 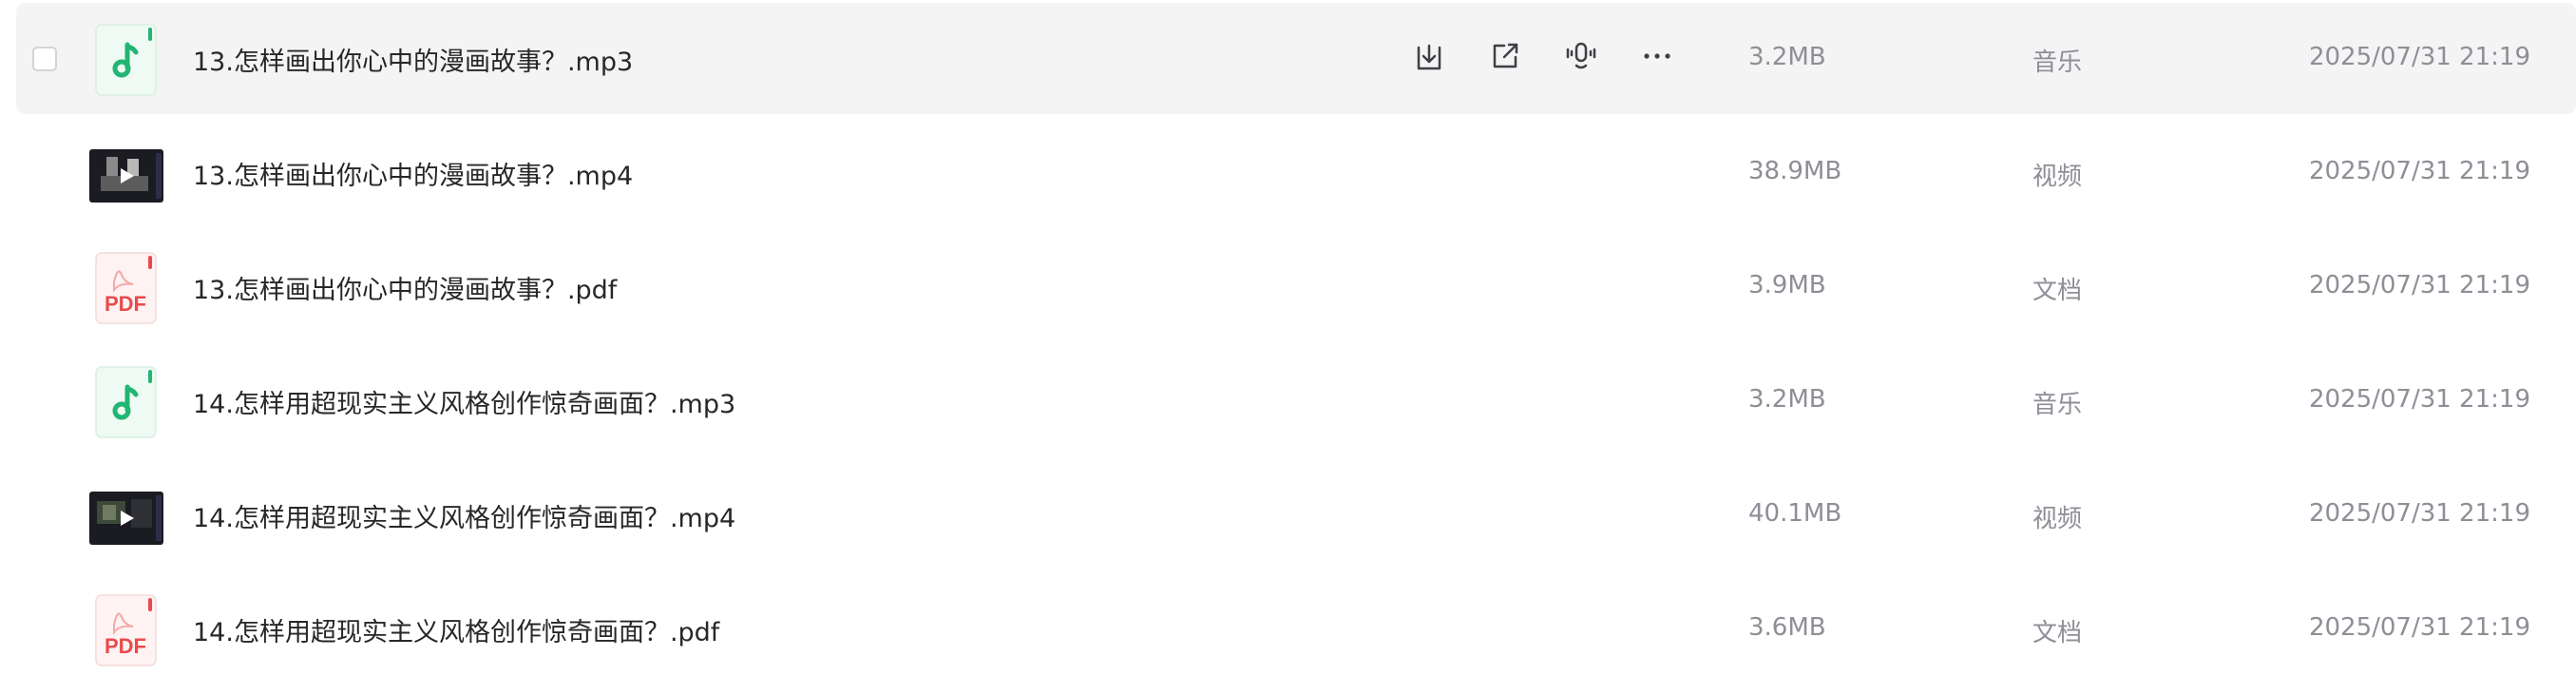 I want to click on file-size: 3.6MB, so click(x=1787, y=627).